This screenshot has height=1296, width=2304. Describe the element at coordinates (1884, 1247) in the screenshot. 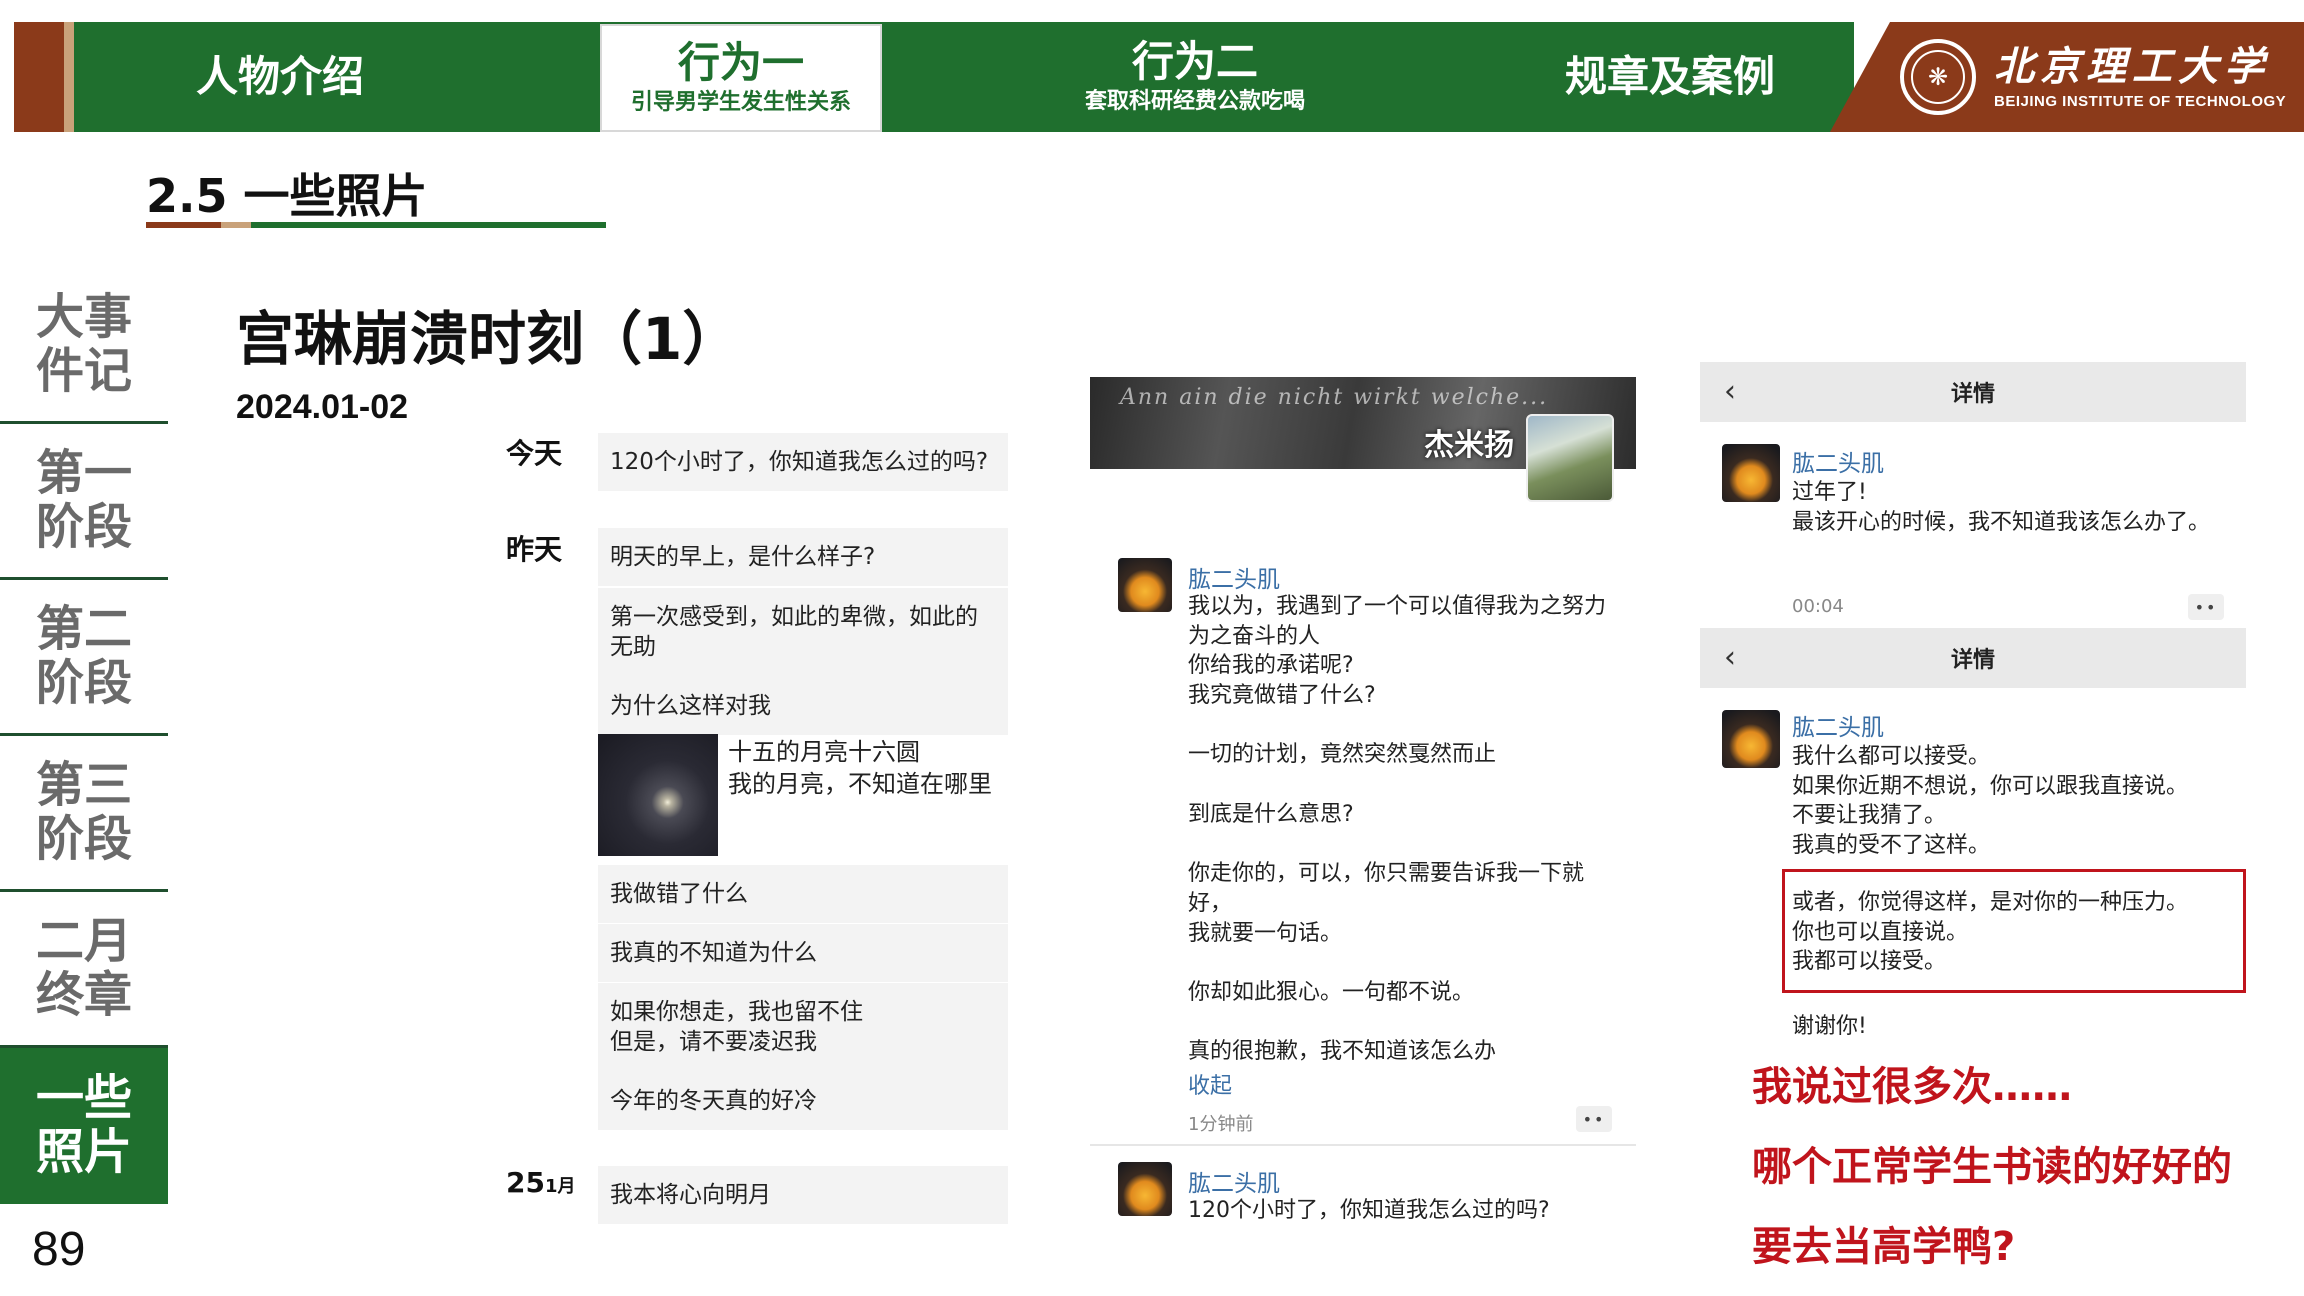

I see `annotation-note: 要去当高学鸭?` at that location.